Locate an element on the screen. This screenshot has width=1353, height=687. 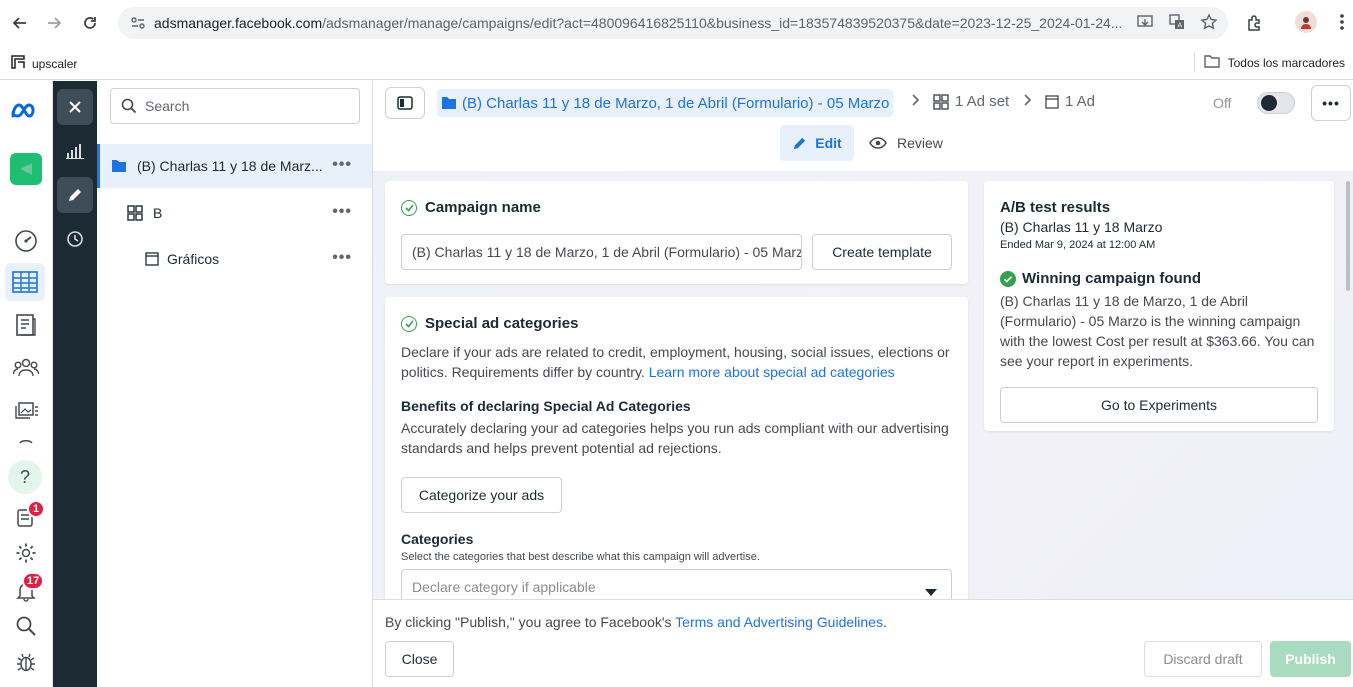
all-bookmarks: Todos los marcadores is located at coordinates (1274, 62).